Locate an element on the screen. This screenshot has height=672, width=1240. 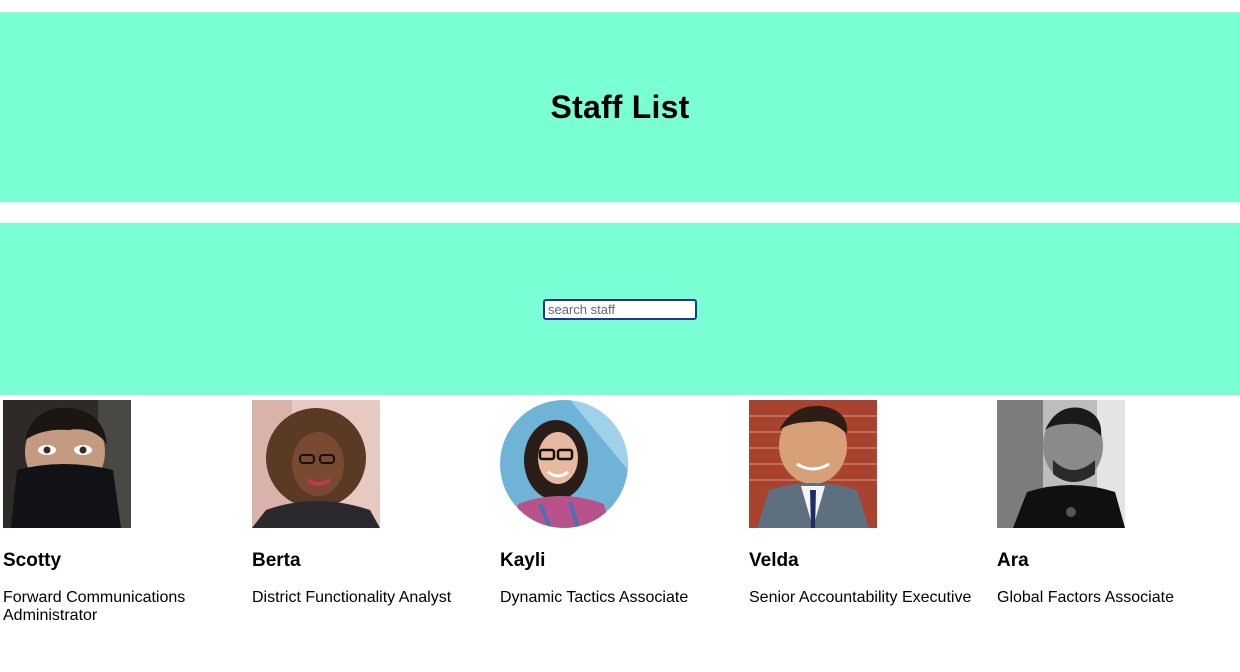
staff-name: Berta is located at coordinates (276, 560).